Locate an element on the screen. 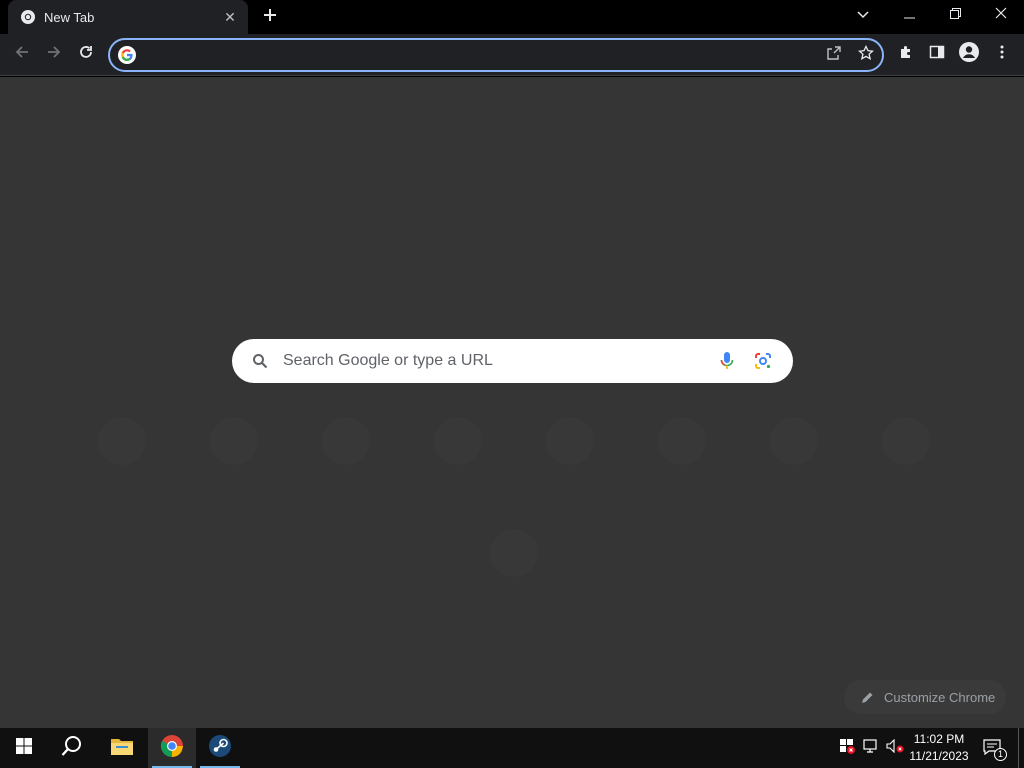 Image resolution: width=1024 pixels, height=768 pixels. security-alert-icon is located at coordinates (847, 748).